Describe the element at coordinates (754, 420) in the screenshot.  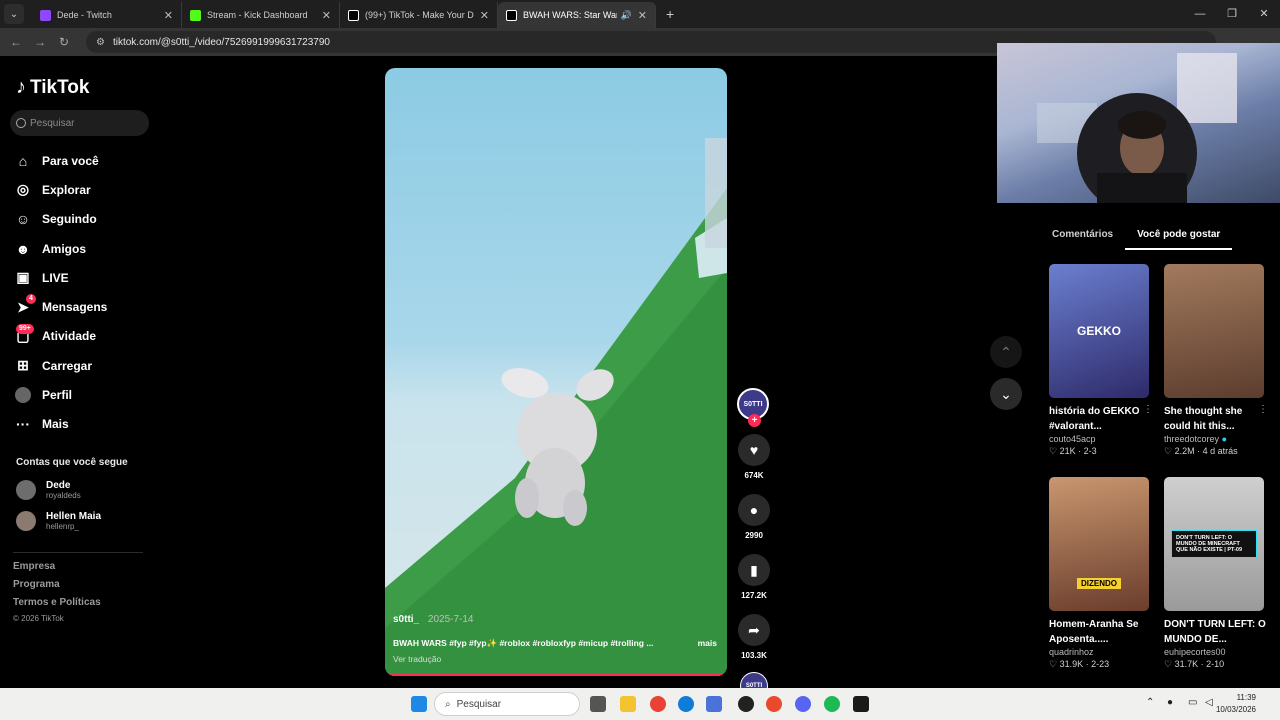
I see `follow-plus-icon: +` at that location.